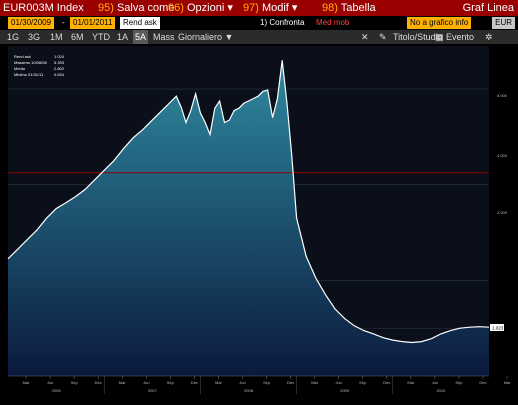 The height and width of the screenshot is (405, 518). Describe the element at coordinates (31, 23) in the screenshot. I see `start-date-field: 01/30/2009` at that location.